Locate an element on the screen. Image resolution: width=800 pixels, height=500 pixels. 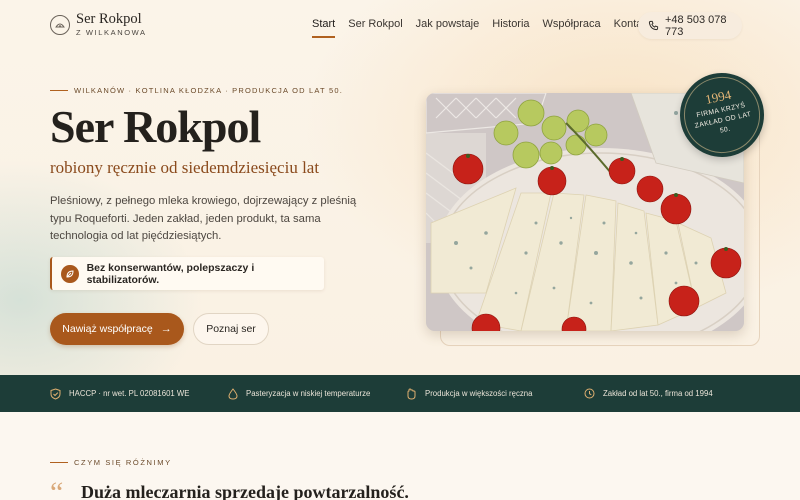
shield-check-icon is located at coordinates (55, 393).